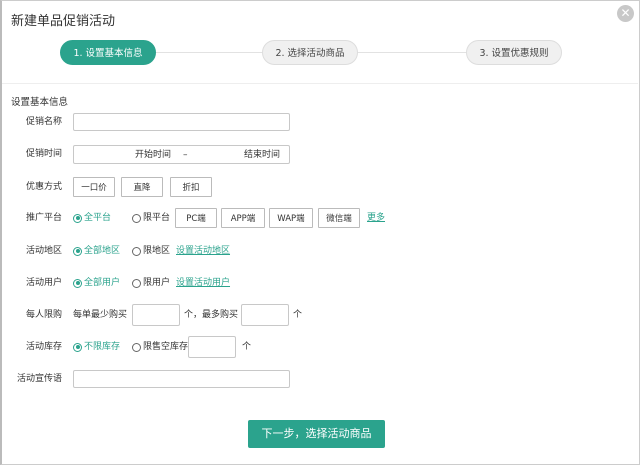 This screenshot has width=640, height=465. I want to click on slogan-label: 活动宣传语, so click(39, 379).